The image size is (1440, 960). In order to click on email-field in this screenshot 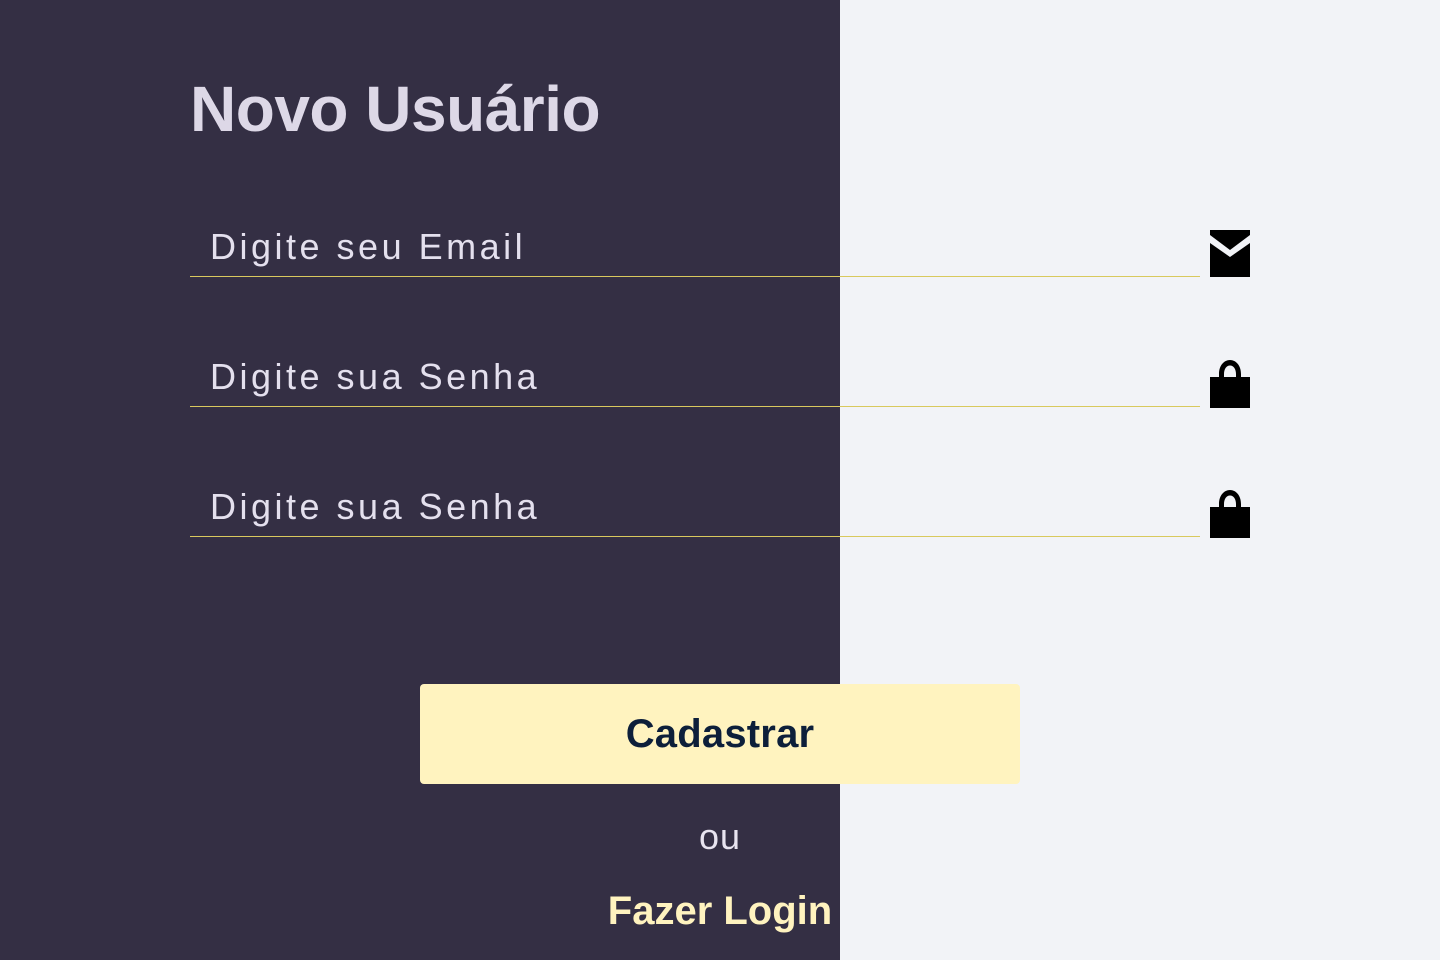, I will do `click(695, 247)`.